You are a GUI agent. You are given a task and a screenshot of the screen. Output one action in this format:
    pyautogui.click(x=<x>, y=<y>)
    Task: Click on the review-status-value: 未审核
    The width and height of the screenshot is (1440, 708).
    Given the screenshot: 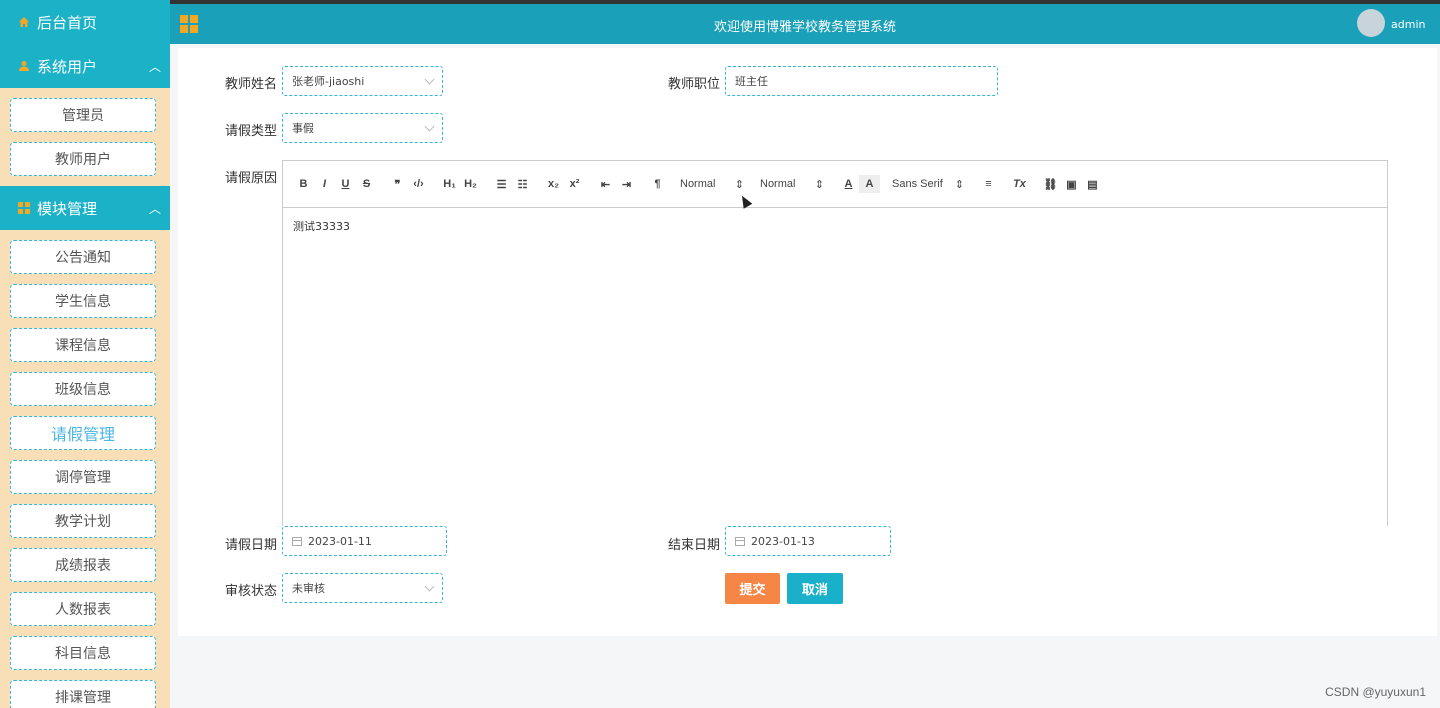 What is the action you would take?
    pyautogui.click(x=308, y=588)
    